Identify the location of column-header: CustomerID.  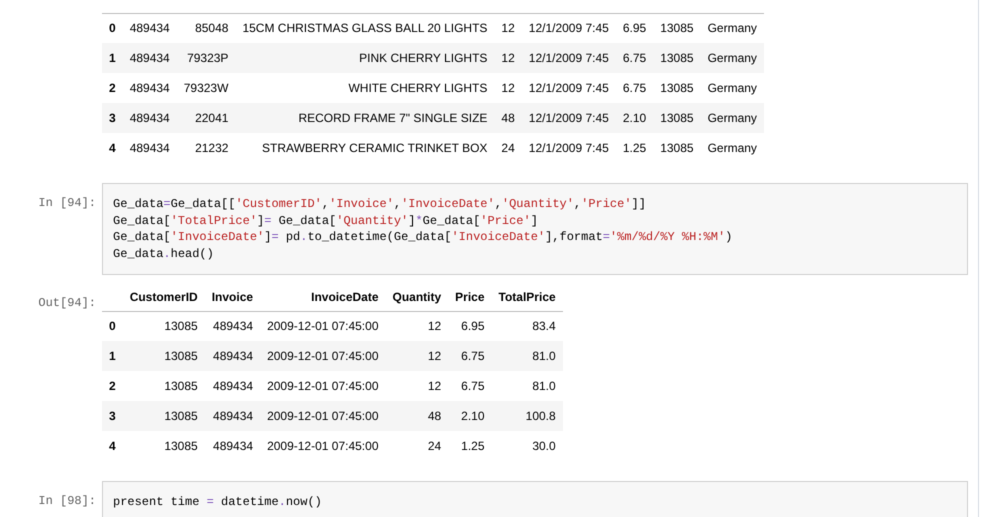
(164, 297).